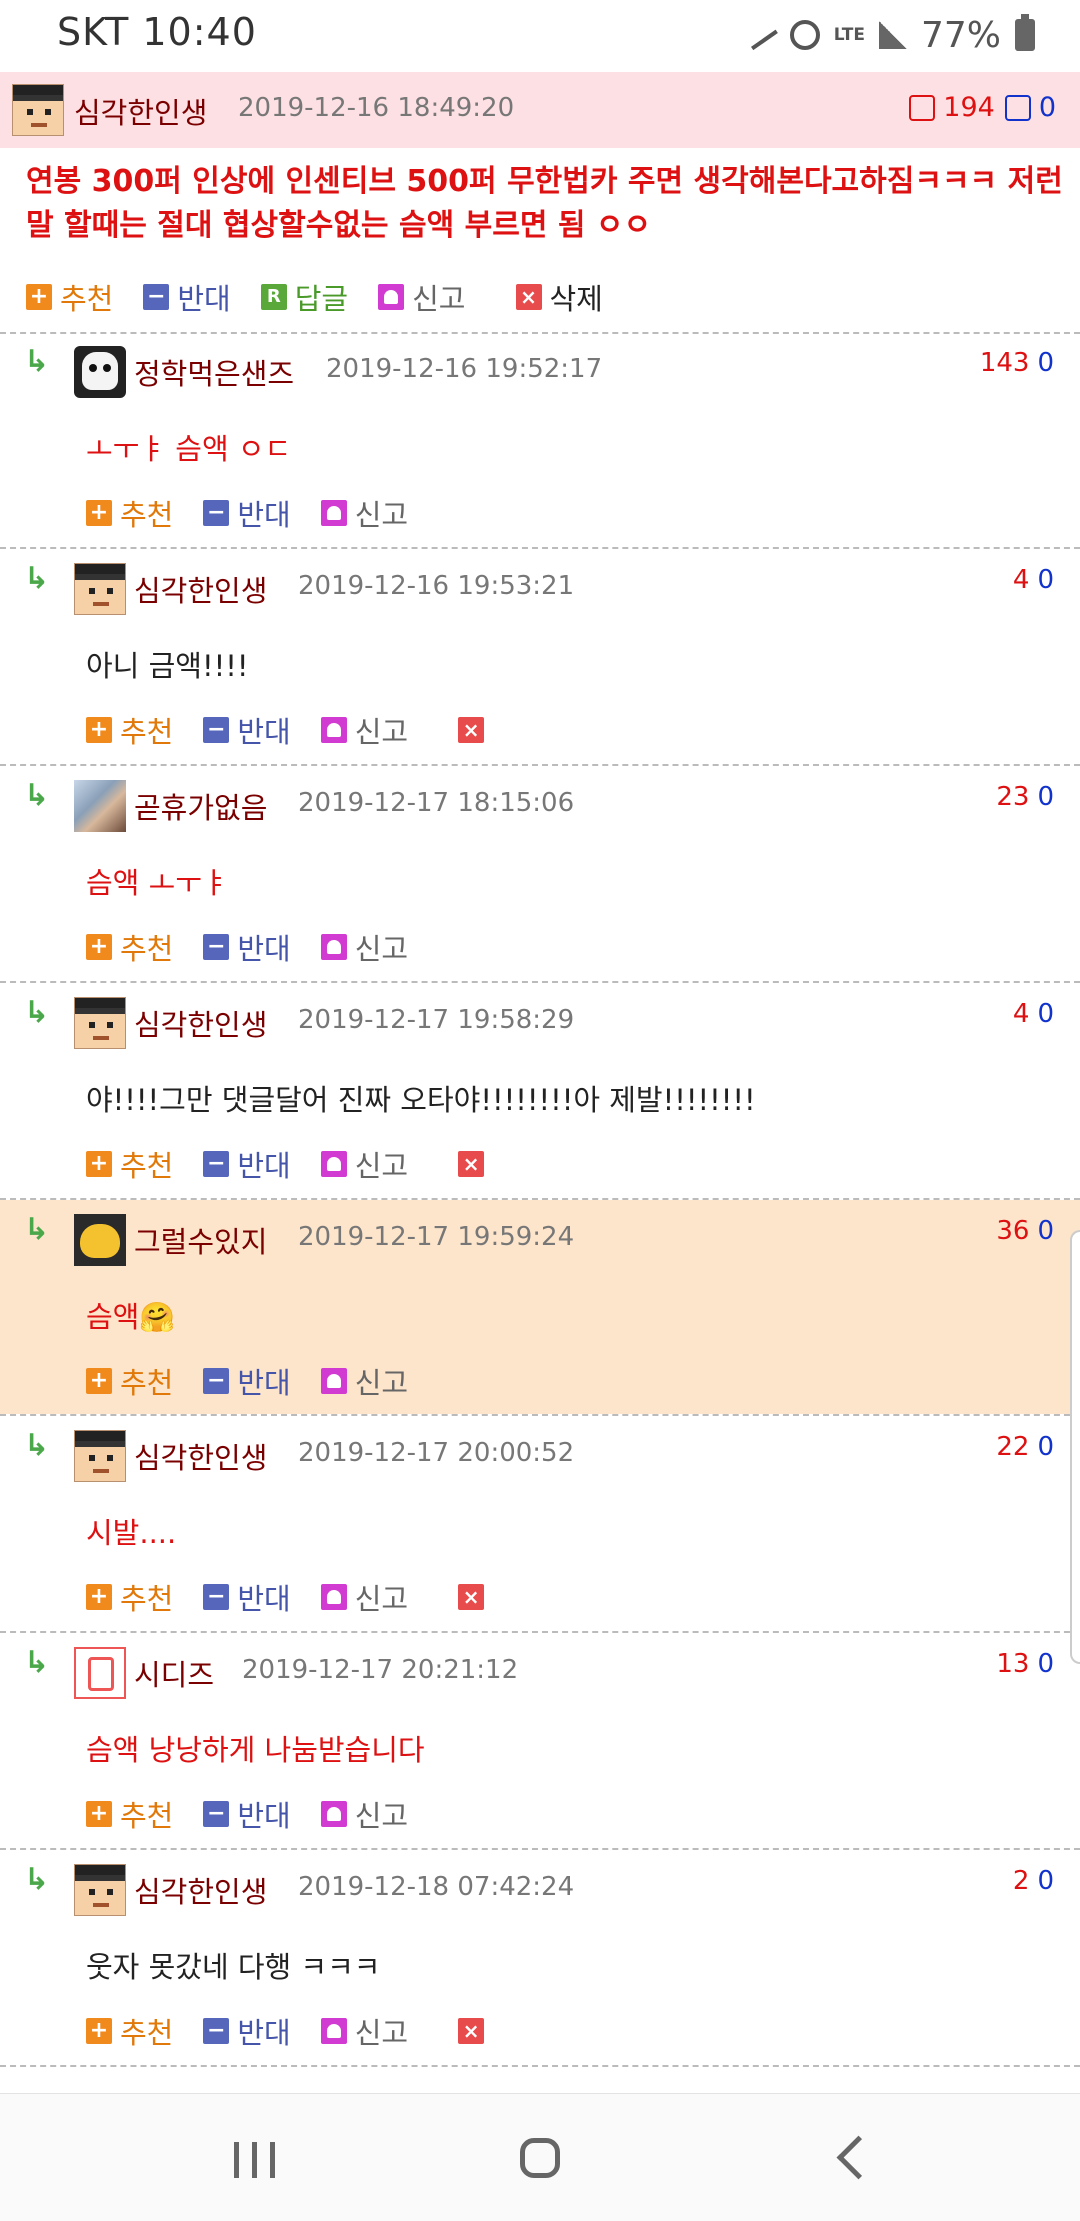  What do you see at coordinates (892, 35) in the screenshot?
I see `signal-icon` at bounding box center [892, 35].